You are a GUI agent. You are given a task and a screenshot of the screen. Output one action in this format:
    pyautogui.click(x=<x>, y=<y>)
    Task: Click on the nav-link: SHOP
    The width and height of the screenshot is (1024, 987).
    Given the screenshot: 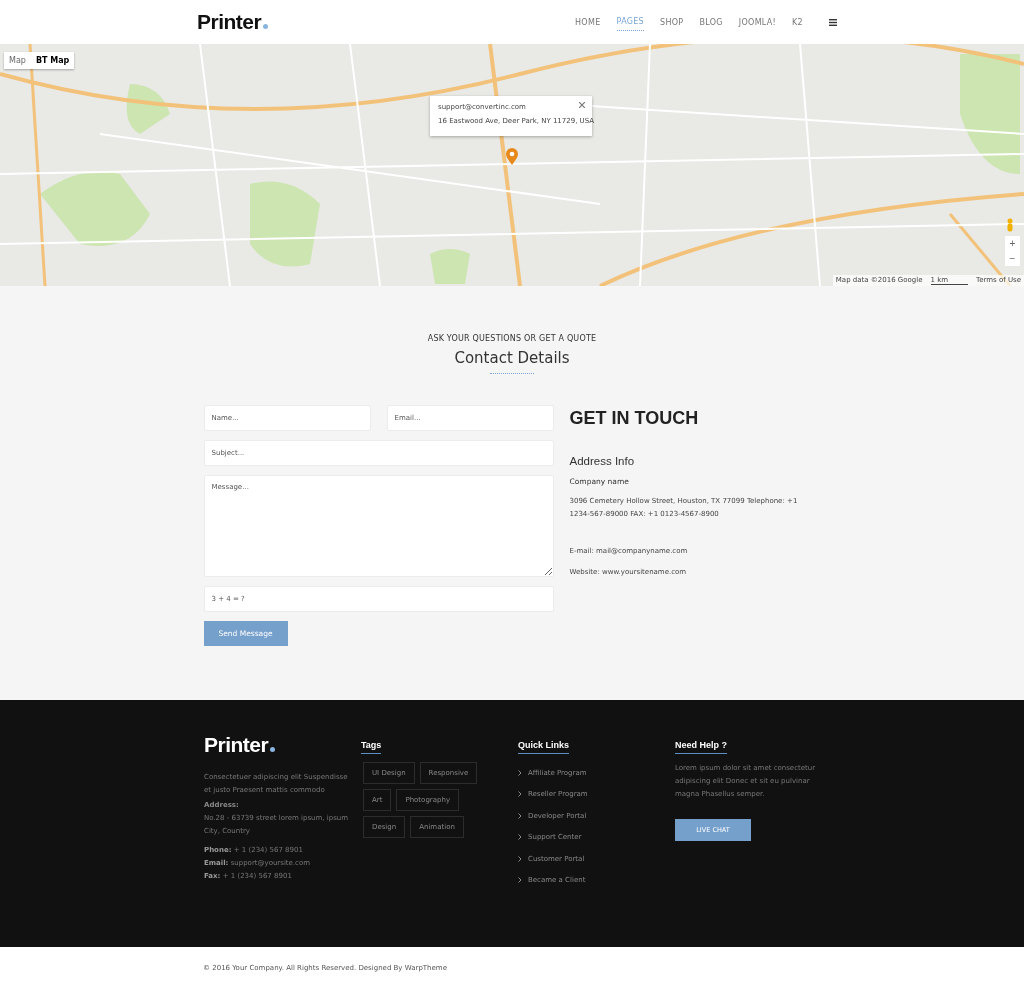 What is the action you would take?
    pyautogui.click(x=672, y=22)
    